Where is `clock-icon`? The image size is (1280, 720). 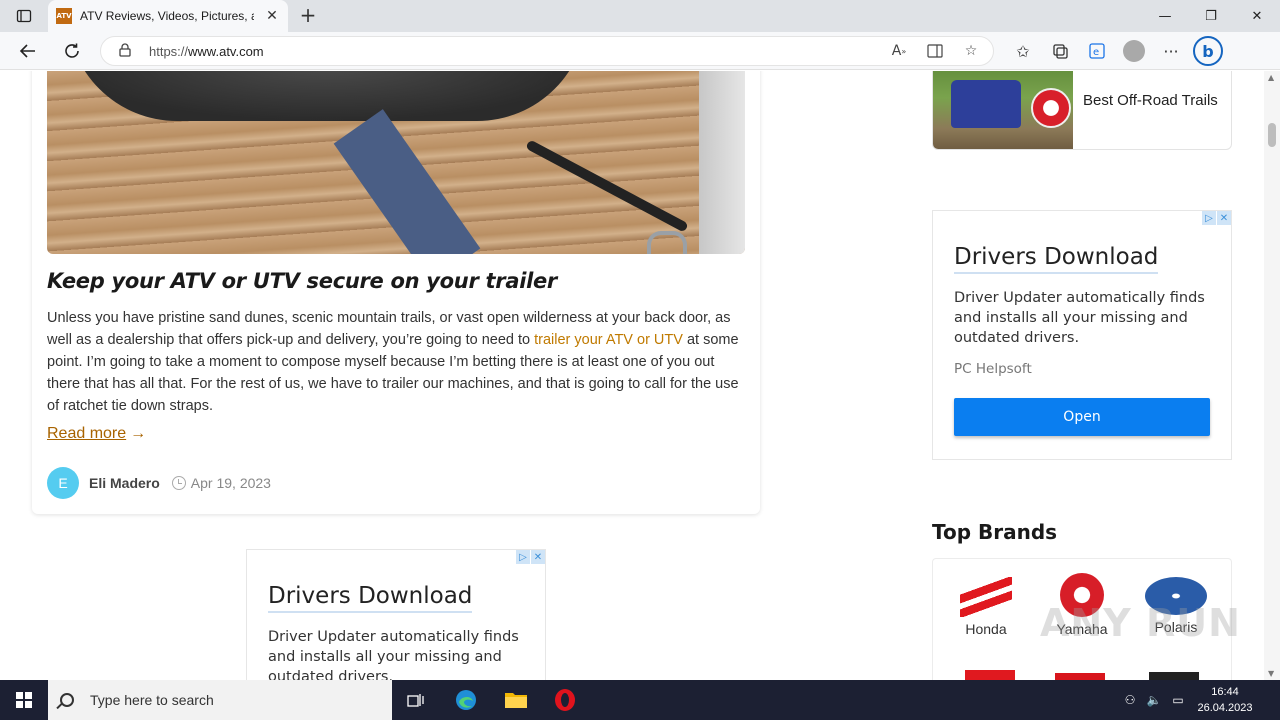
clock-icon is located at coordinates (178, 483).